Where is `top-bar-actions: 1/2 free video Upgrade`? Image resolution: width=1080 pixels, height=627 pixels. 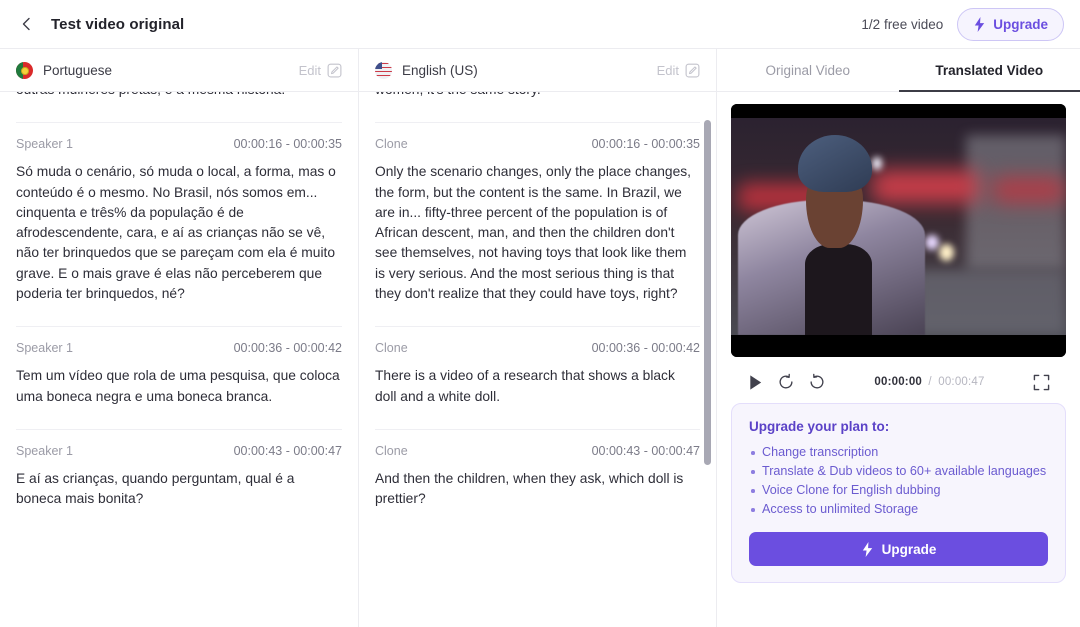 top-bar-actions: 1/2 free video Upgrade is located at coordinates (962, 24).